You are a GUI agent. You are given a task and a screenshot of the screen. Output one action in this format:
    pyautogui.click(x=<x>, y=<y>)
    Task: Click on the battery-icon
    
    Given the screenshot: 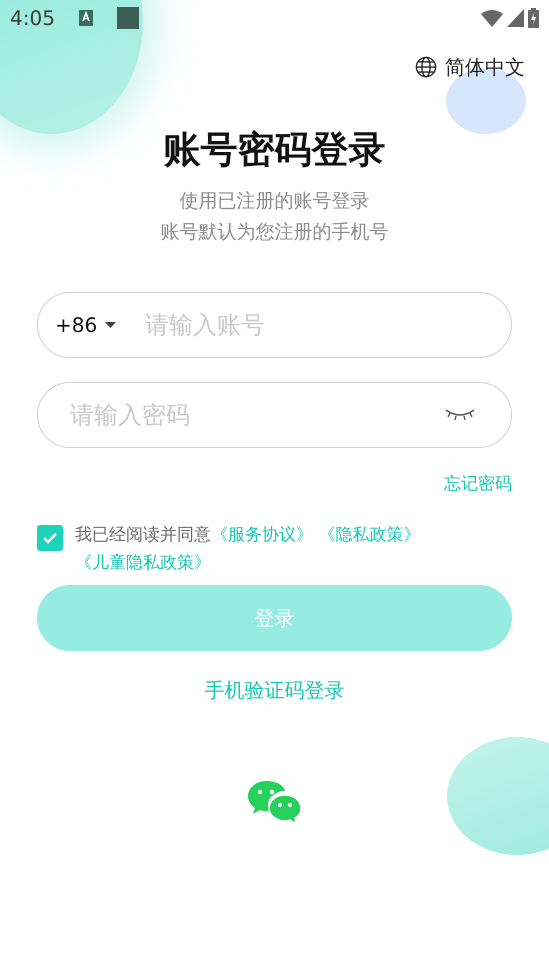 What is the action you would take?
    pyautogui.click(x=533, y=18)
    